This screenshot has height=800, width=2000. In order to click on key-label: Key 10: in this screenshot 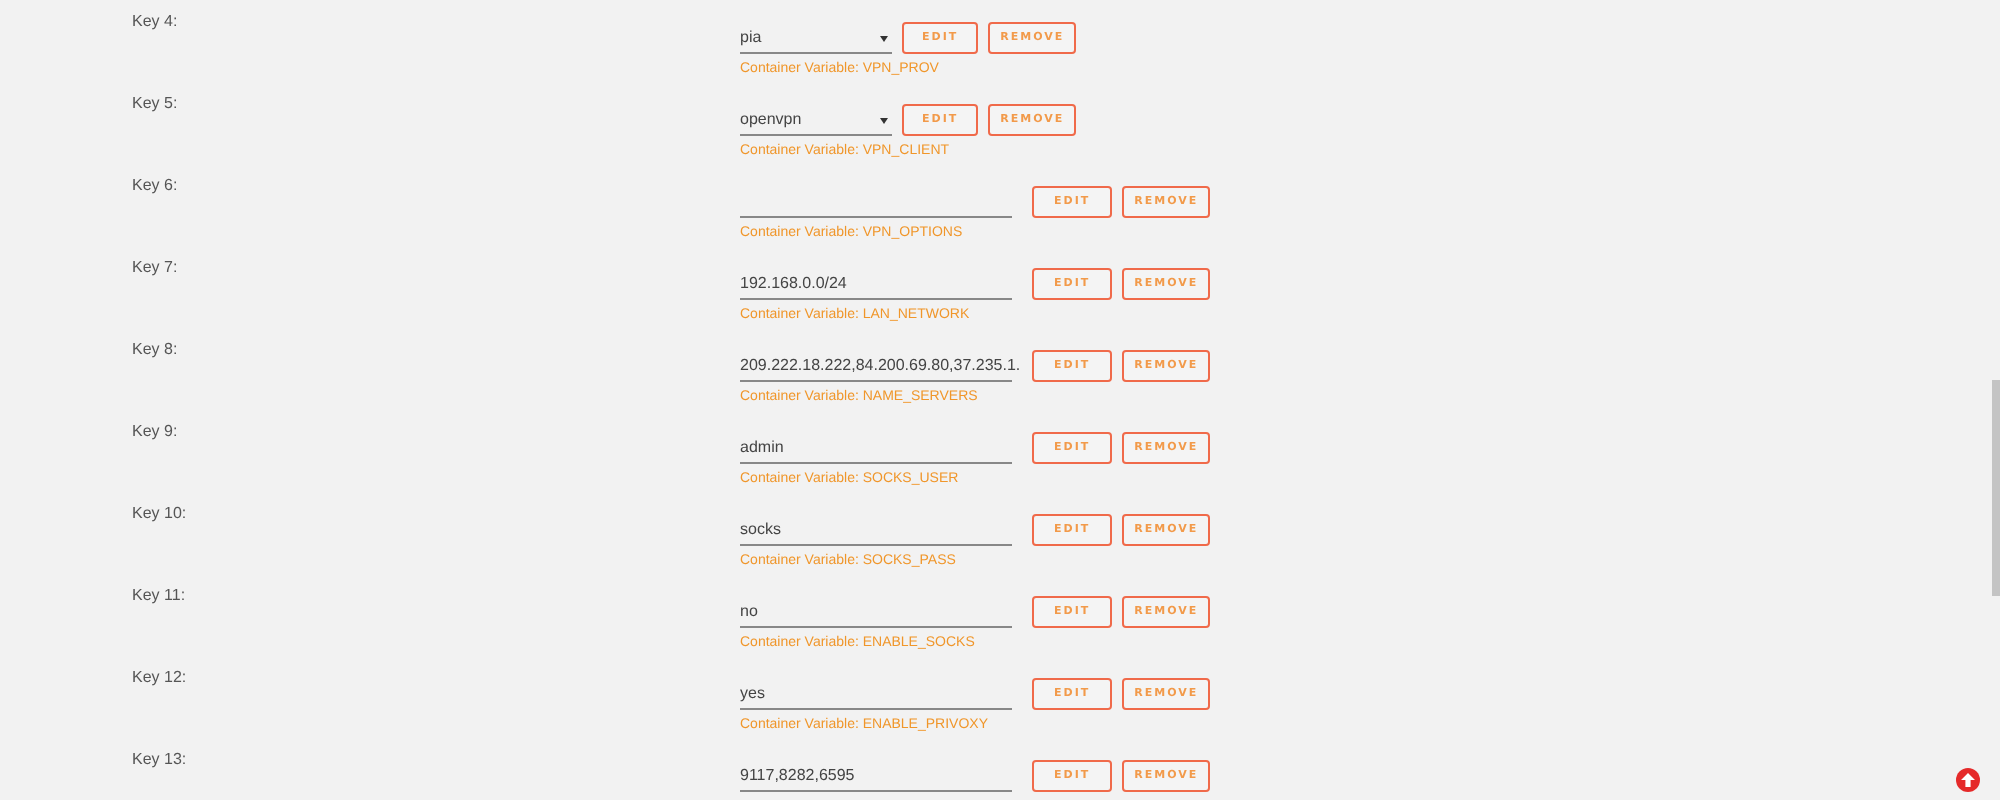, I will do `click(160, 514)`.